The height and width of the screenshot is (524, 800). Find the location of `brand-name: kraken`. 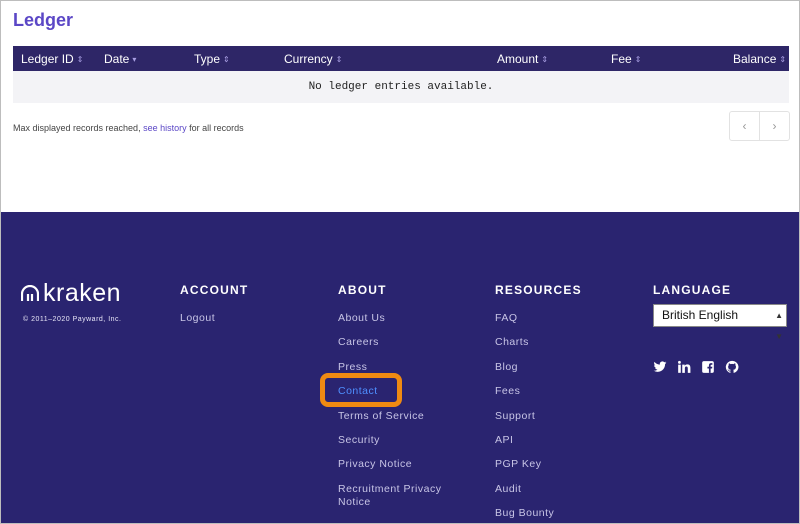

brand-name: kraken is located at coordinates (82, 293).